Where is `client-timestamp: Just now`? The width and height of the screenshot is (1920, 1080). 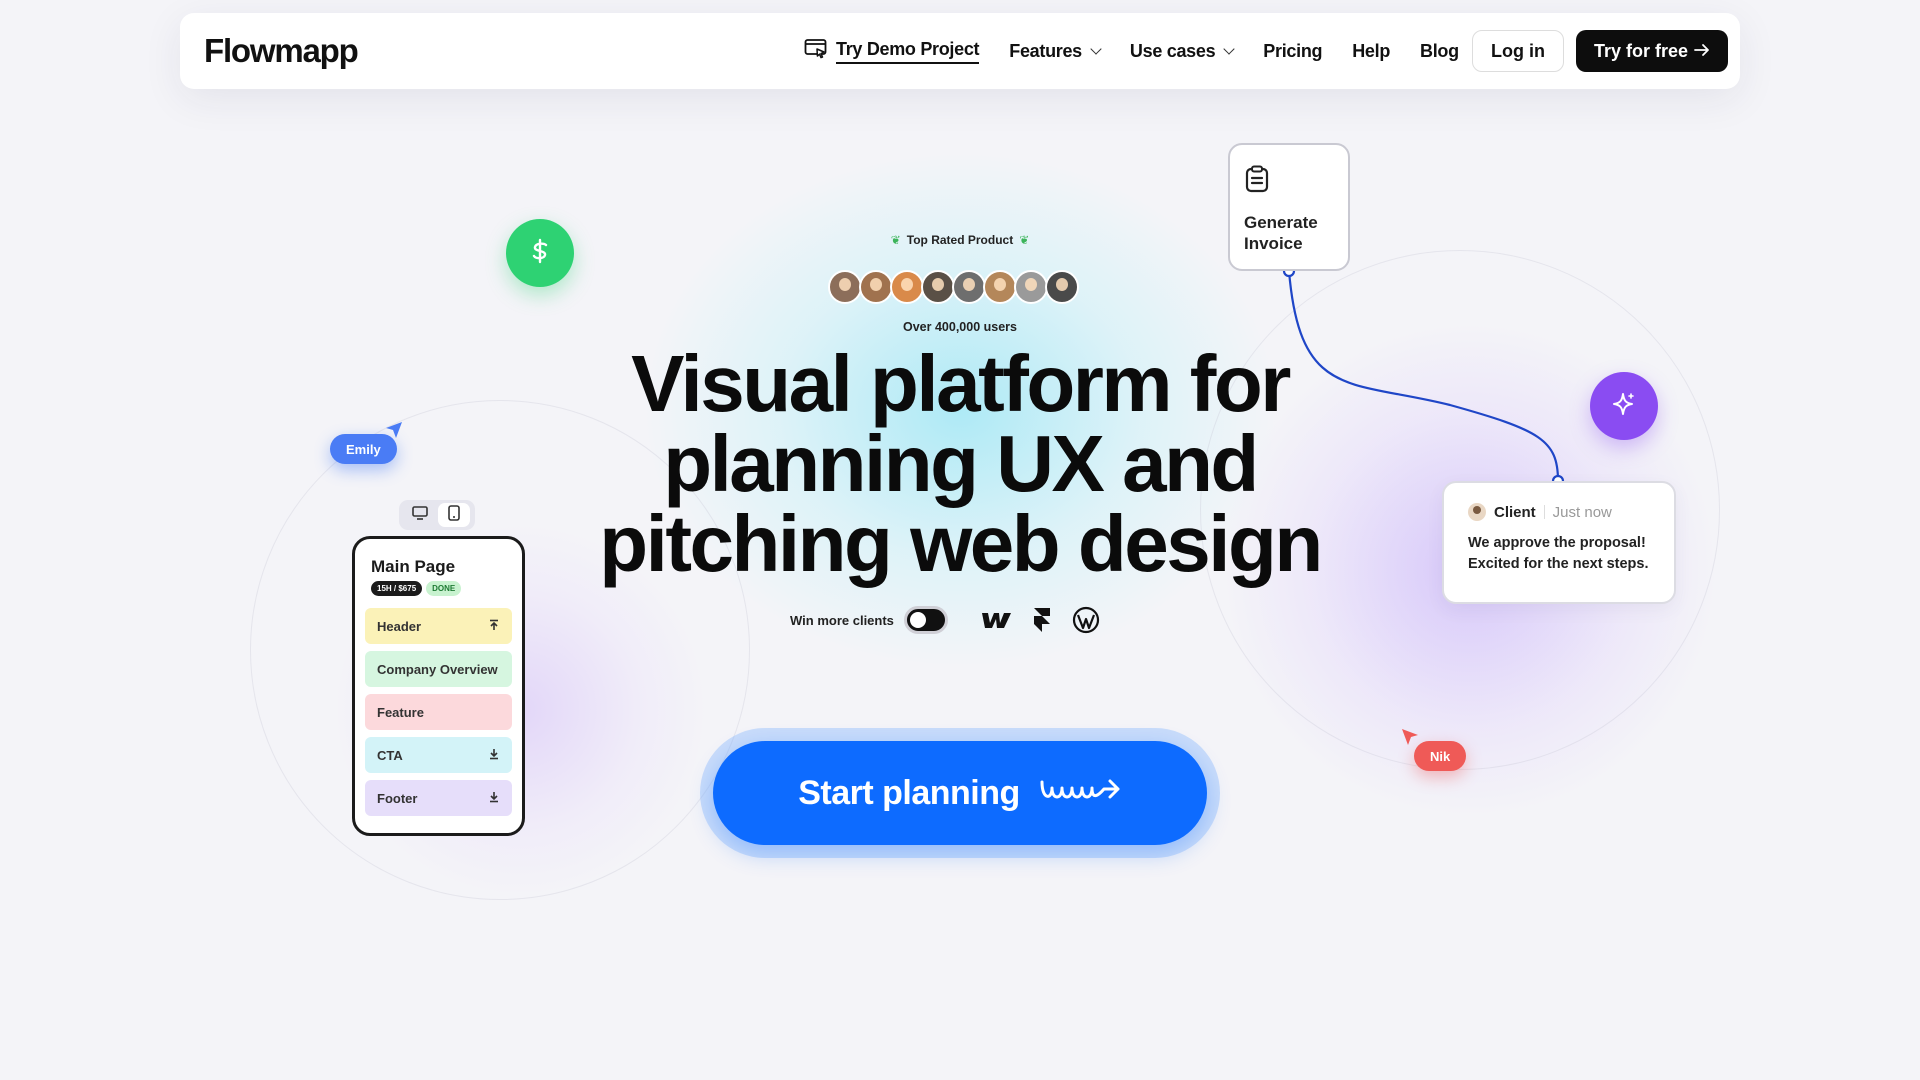
client-timestamp: Just now is located at coordinates (1582, 512).